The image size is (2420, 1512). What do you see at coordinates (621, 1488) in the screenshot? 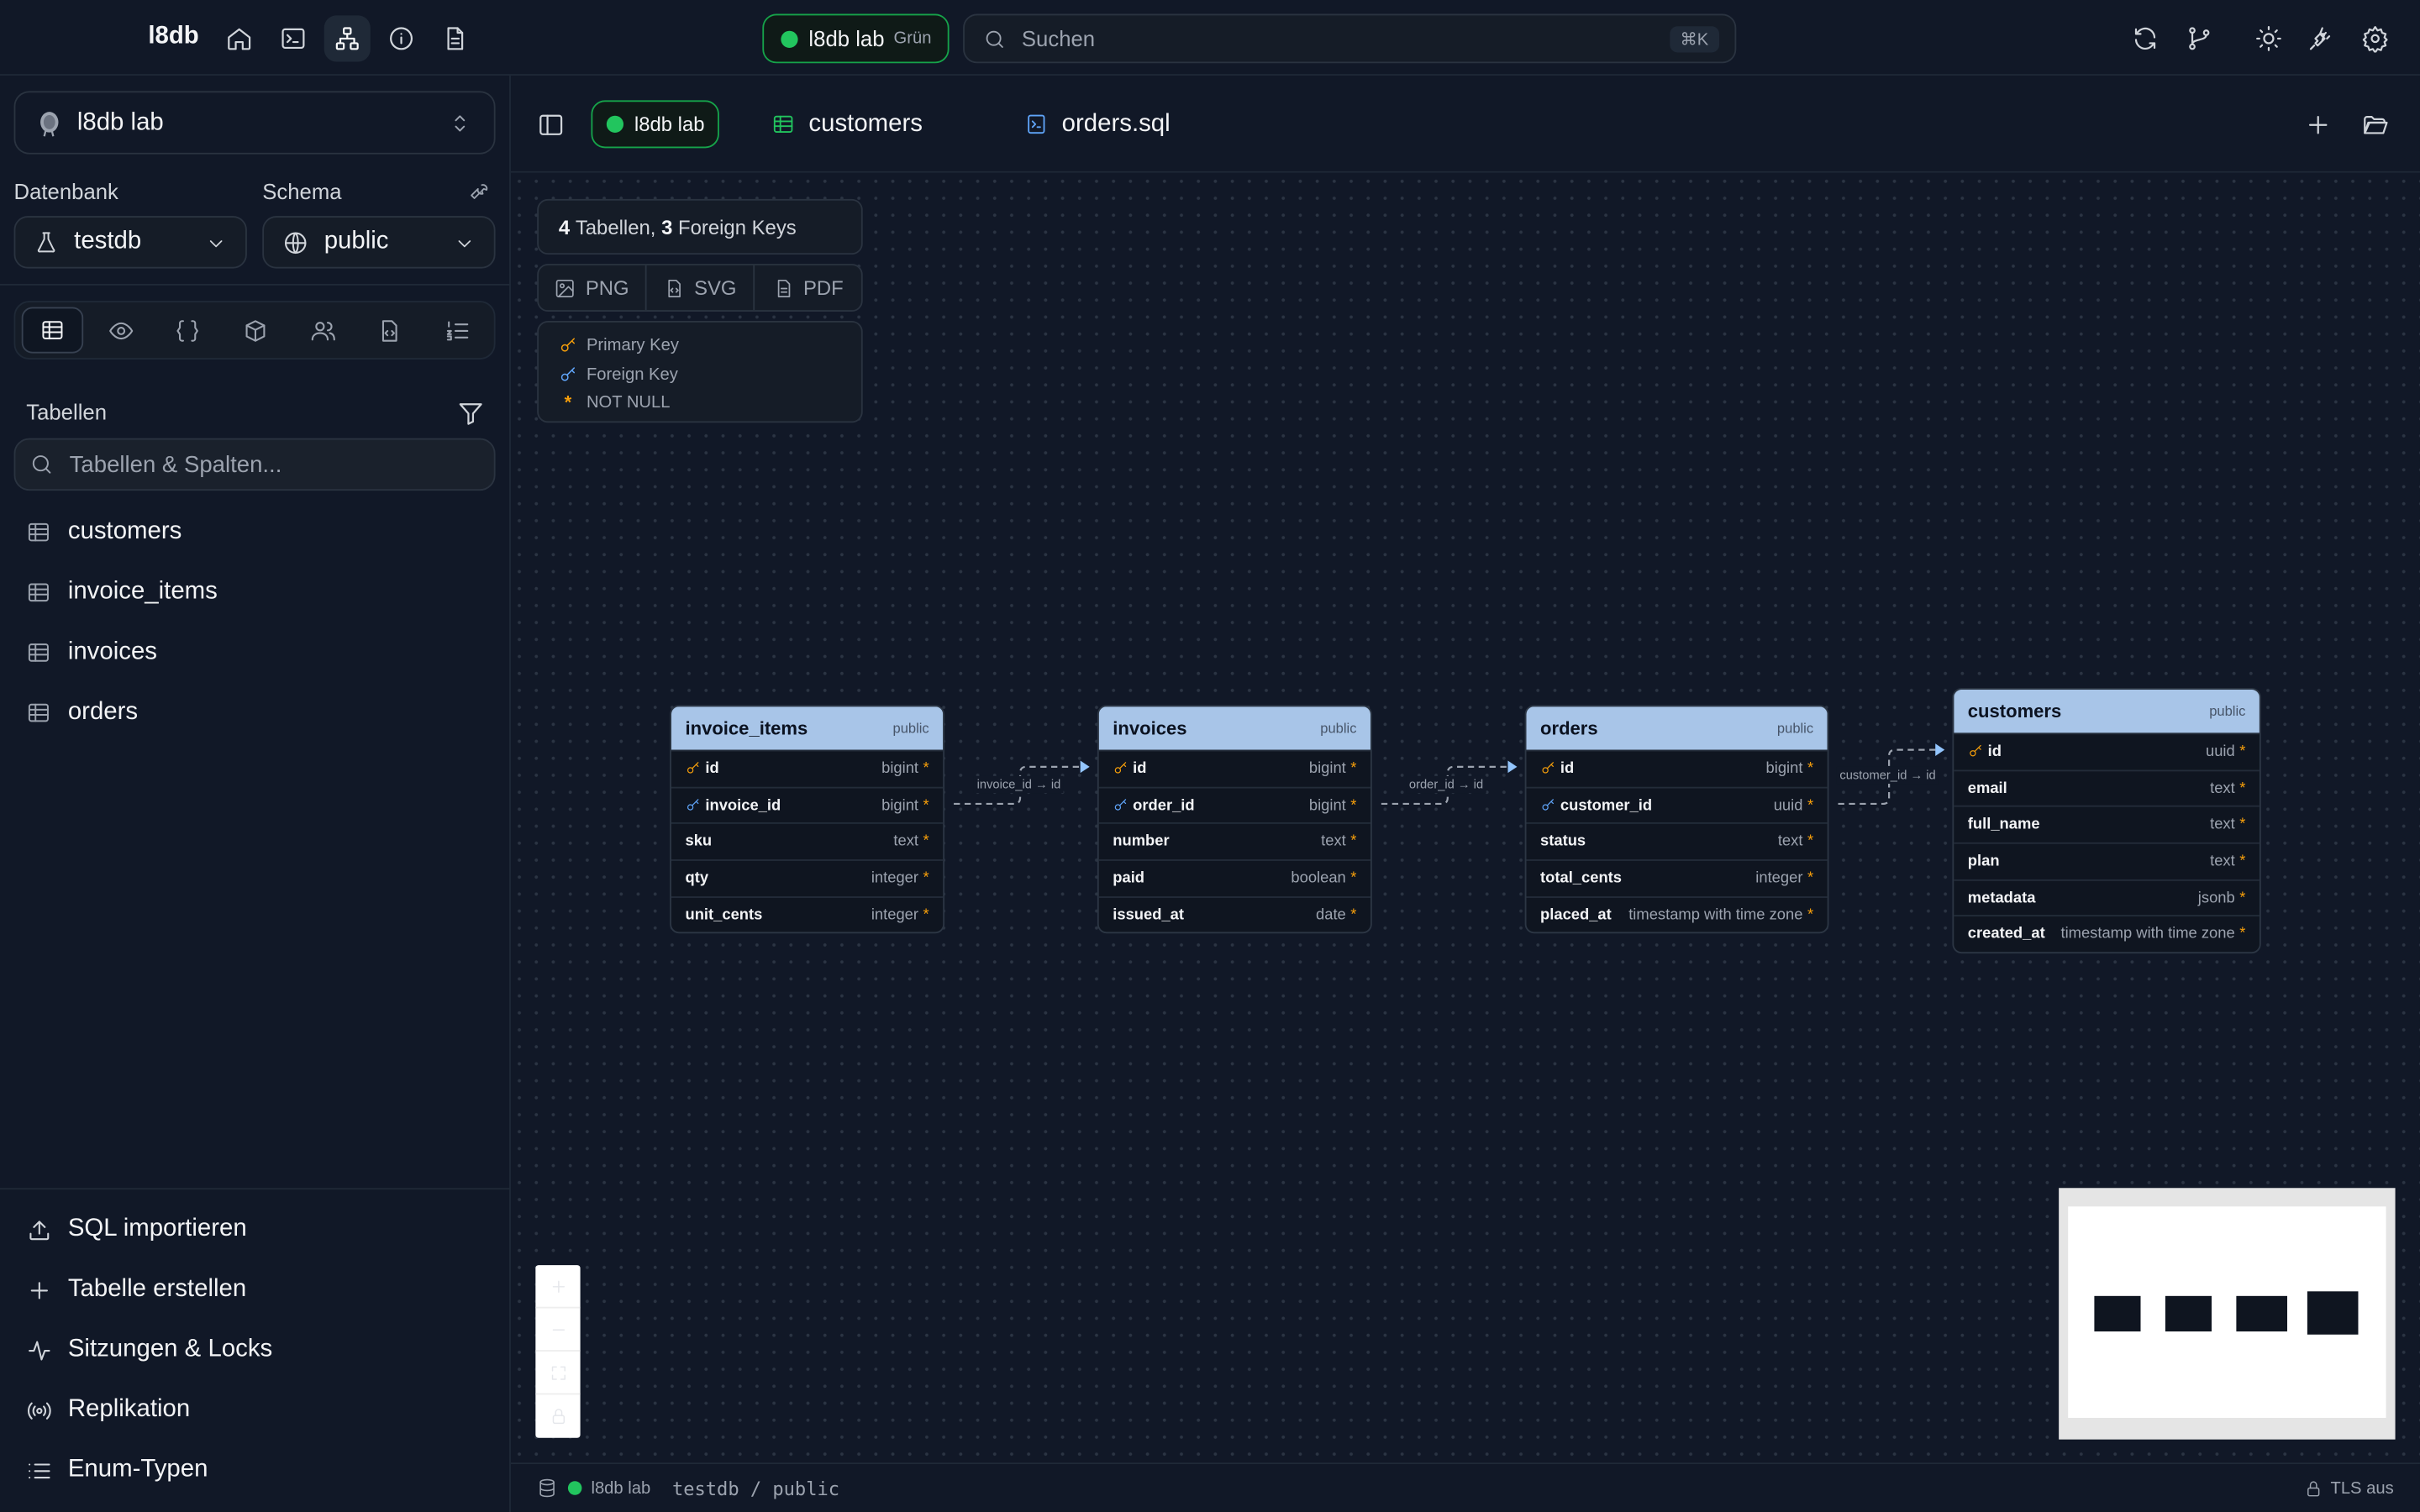
I see `status-connection-name: l8db lab` at bounding box center [621, 1488].